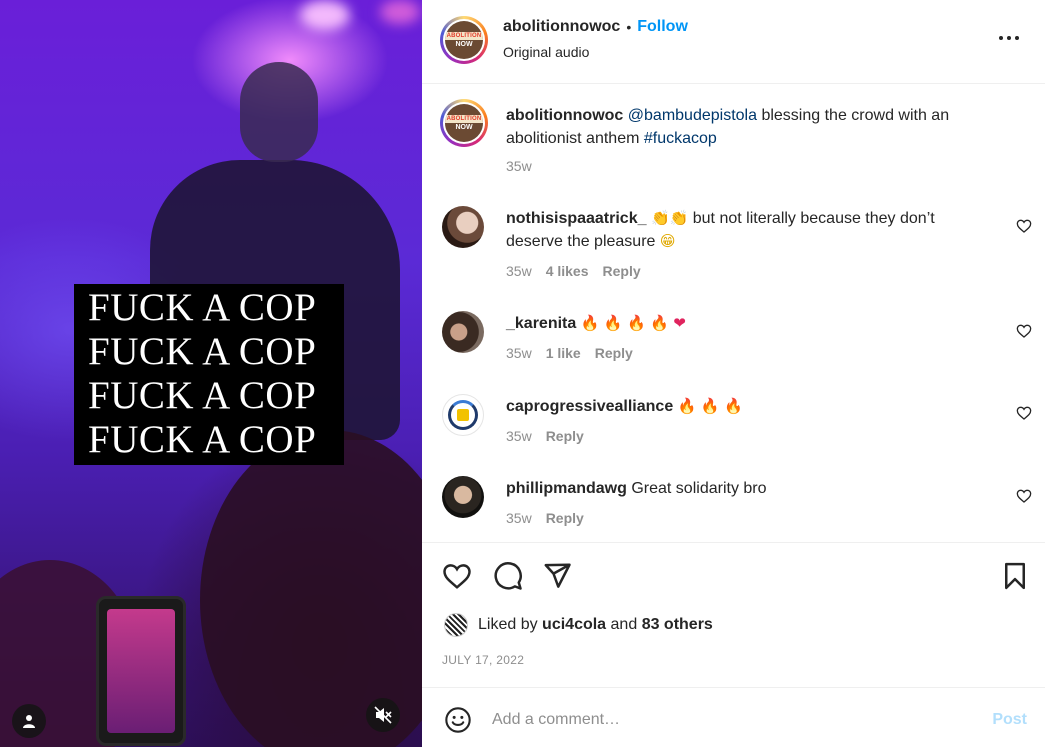 The height and width of the screenshot is (747, 1045). I want to click on others-count-link: 83 others, so click(677, 625).